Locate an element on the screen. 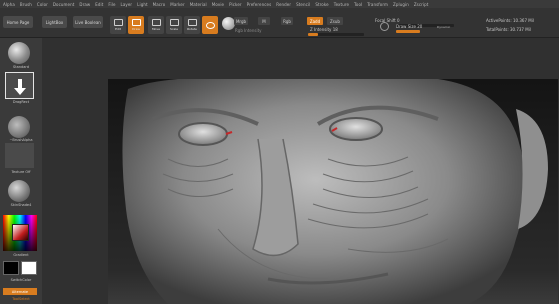 The image size is (559, 304). scale-icon is located at coordinates (174, 22).